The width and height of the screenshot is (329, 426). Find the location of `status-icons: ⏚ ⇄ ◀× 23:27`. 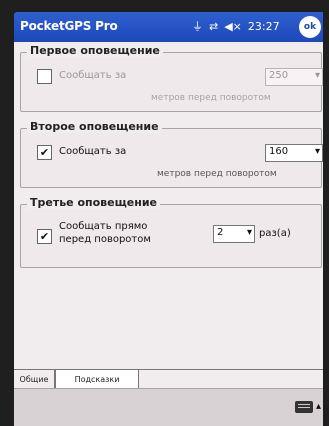

status-icons: ⏚ ⇄ ◀× 23:27 is located at coordinates (236, 26).